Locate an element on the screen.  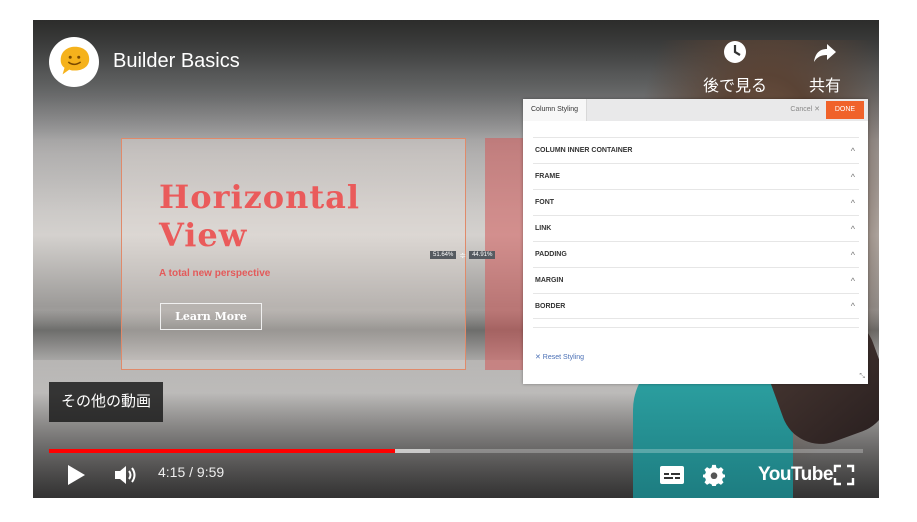
tab-column-styling: Column Styling is located at coordinates (555, 110).